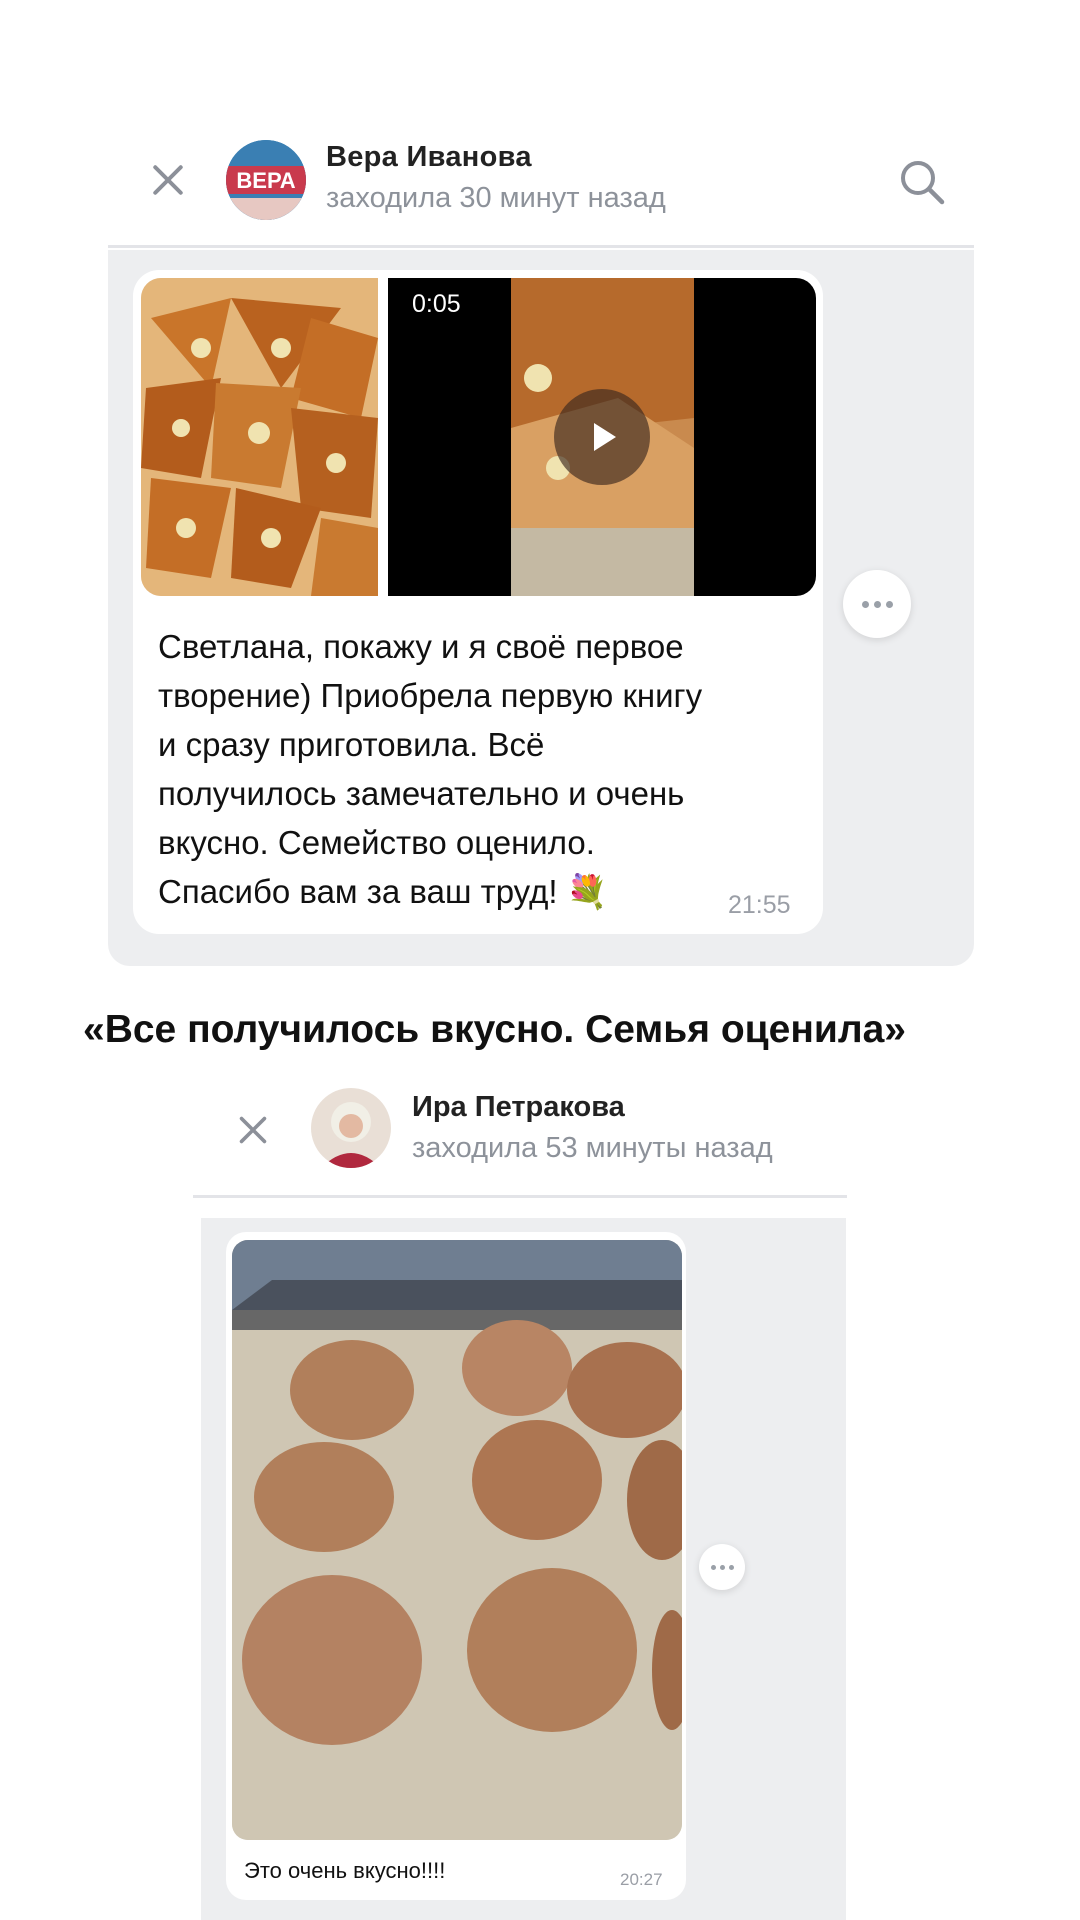 This screenshot has height=1920, width=1080. What do you see at coordinates (436, 304) in the screenshot?
I see `video-duration: 0:05` at bounding box center [436, 304].